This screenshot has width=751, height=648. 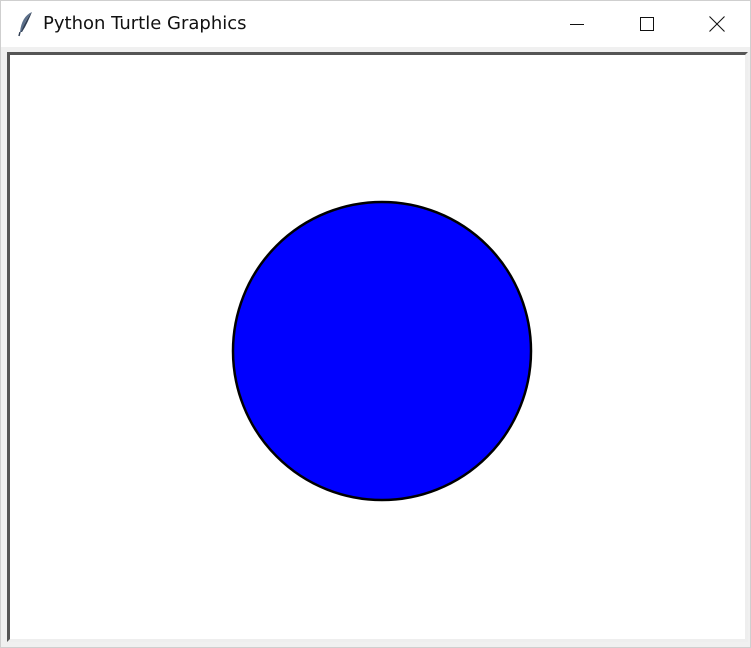 I want to click on close-icon, so click(x=717, y=24).